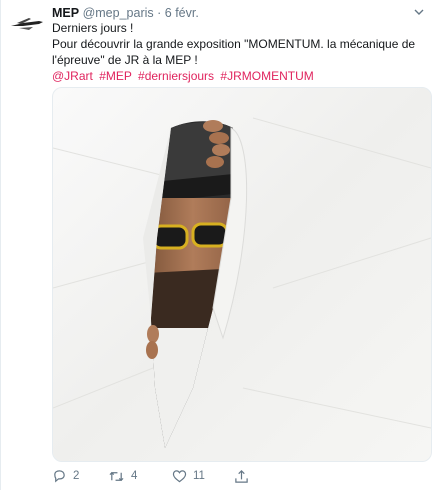  What do you see at coordinates (232, 476) in the screenshot?
I see `tweet-actions: 2 4 11` at bounding box center [232, 476].